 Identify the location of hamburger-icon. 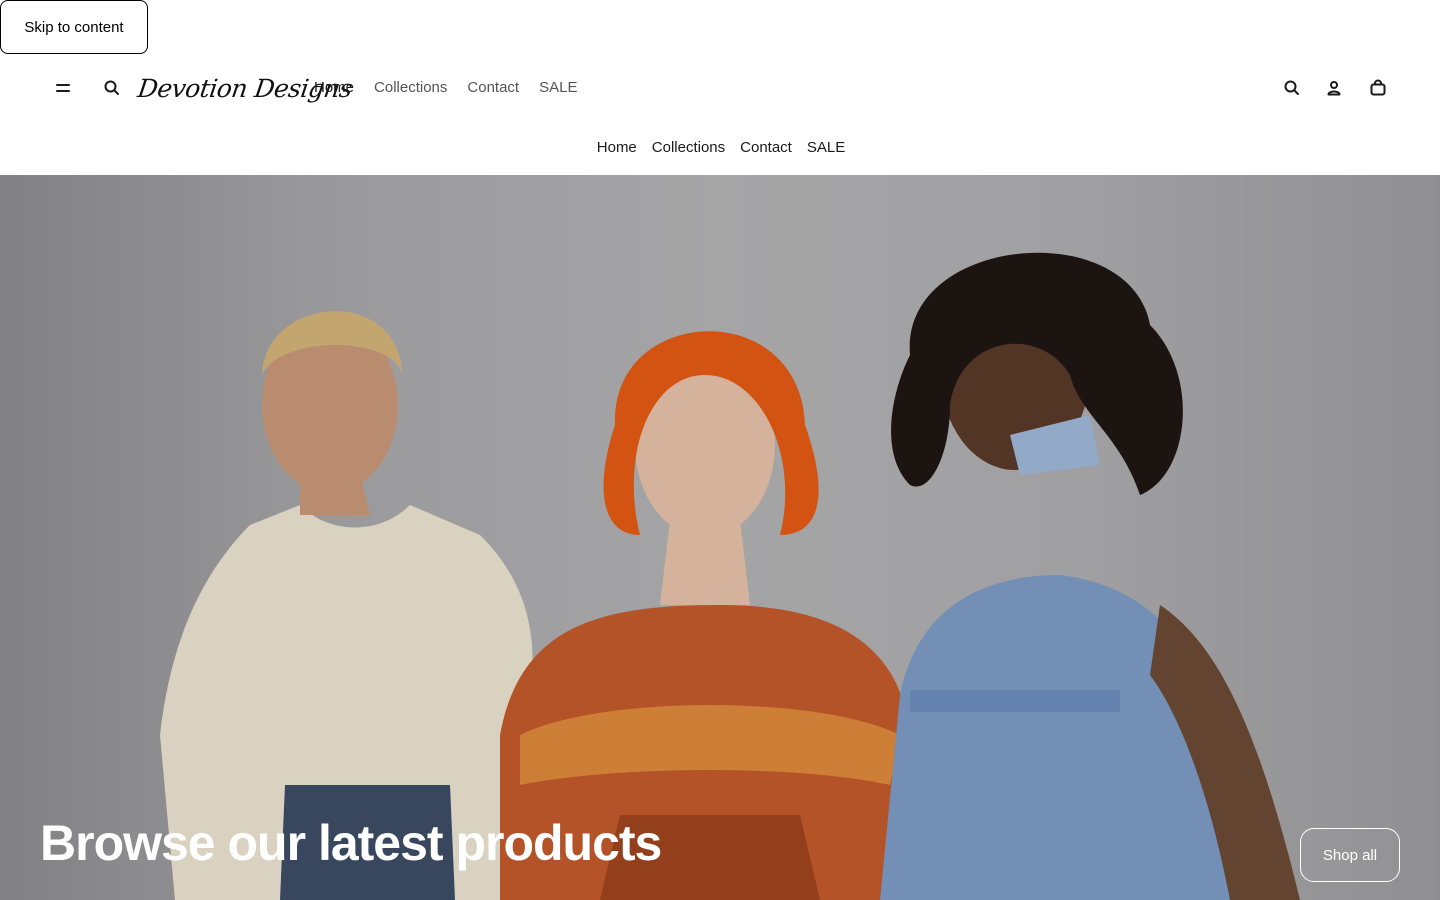
(63, 88).